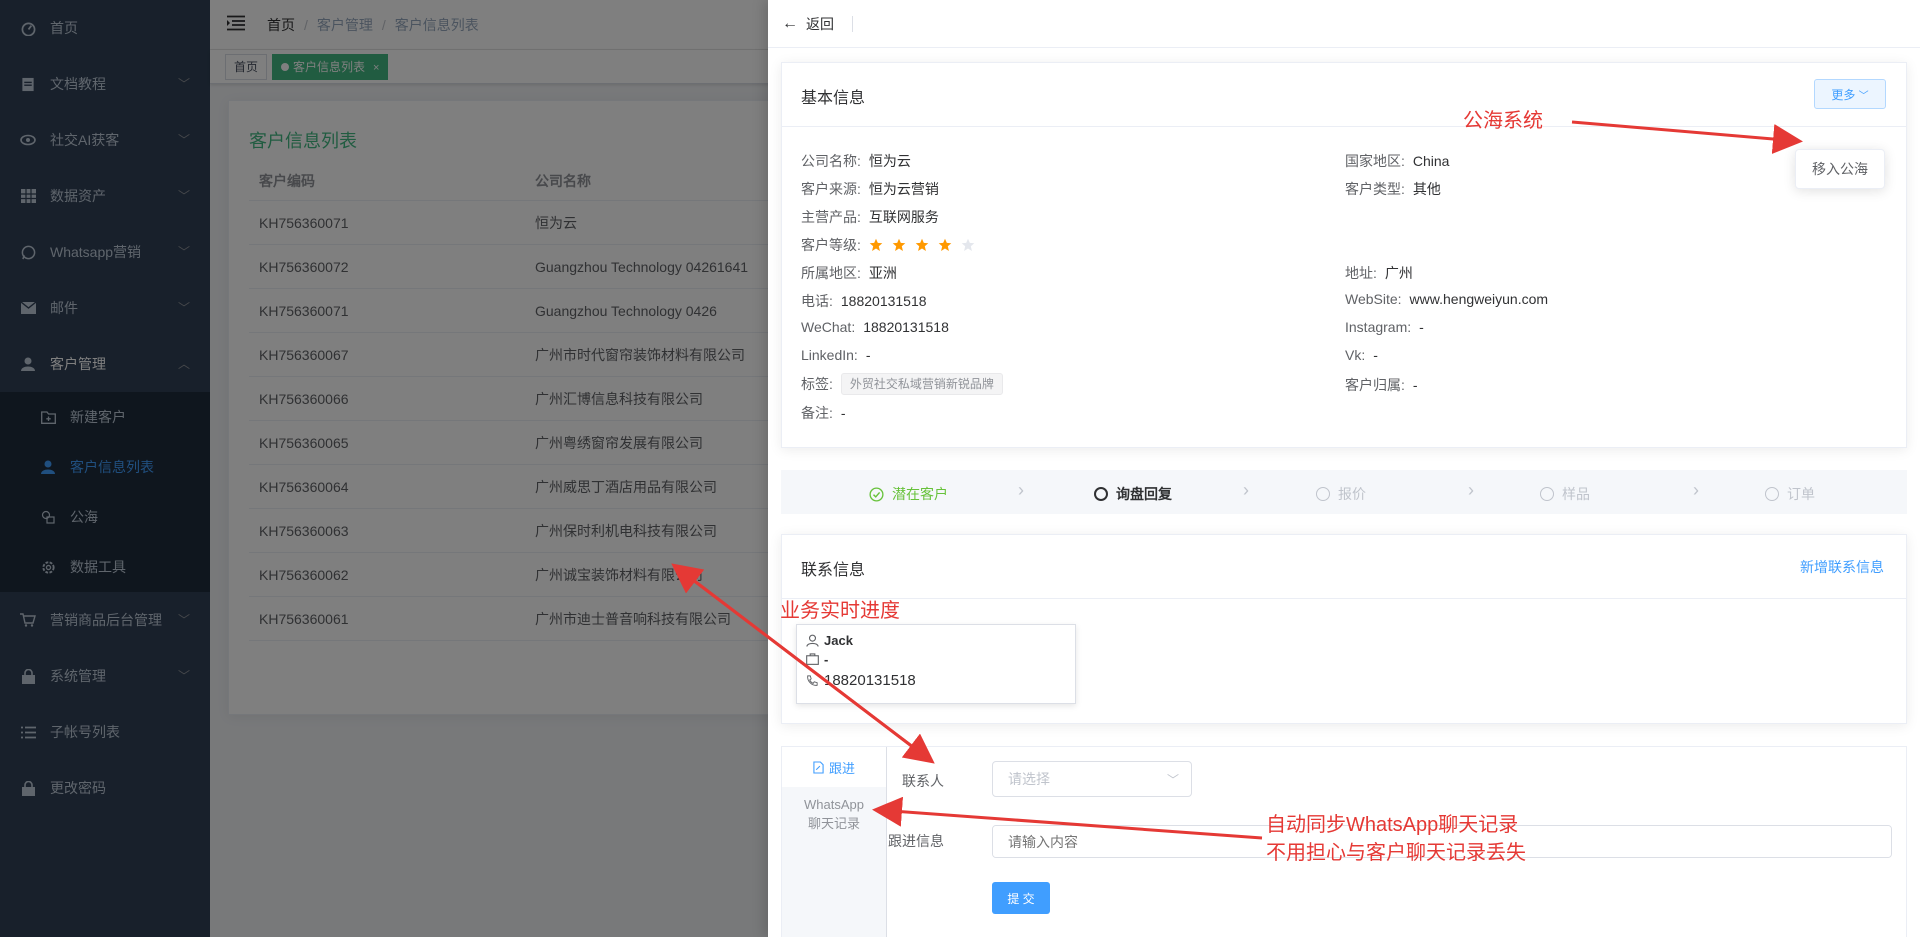 The width and height of the screenshot is (1920, 937). What do you see at coordinates (1379, 273) in the screenshot?
I see `field-address: 地址: 广州` at bounding box center [1379, 273].